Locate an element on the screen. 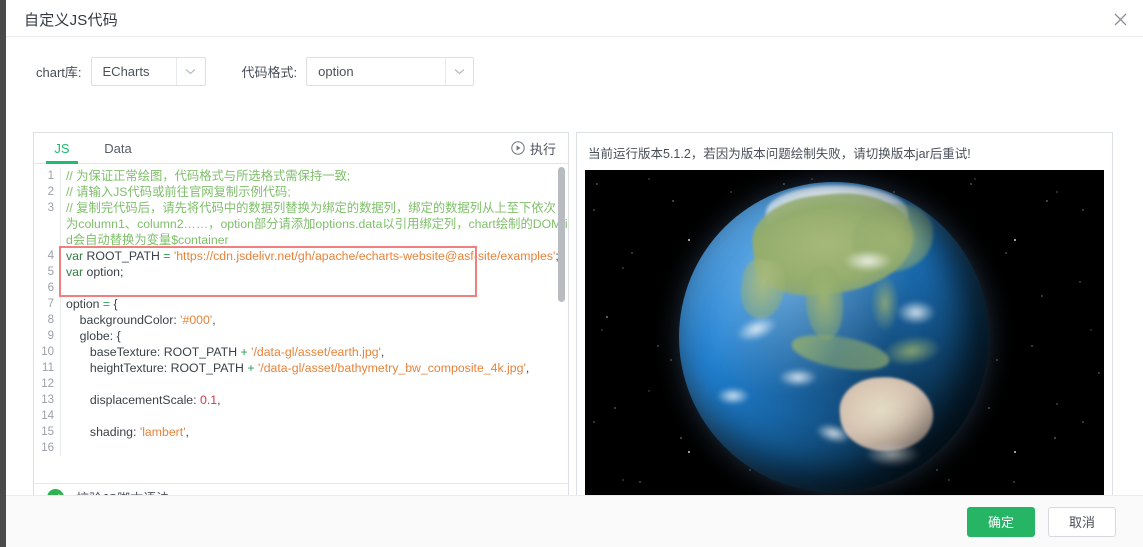  tab-js: JS is located at coordinates (62, 148).